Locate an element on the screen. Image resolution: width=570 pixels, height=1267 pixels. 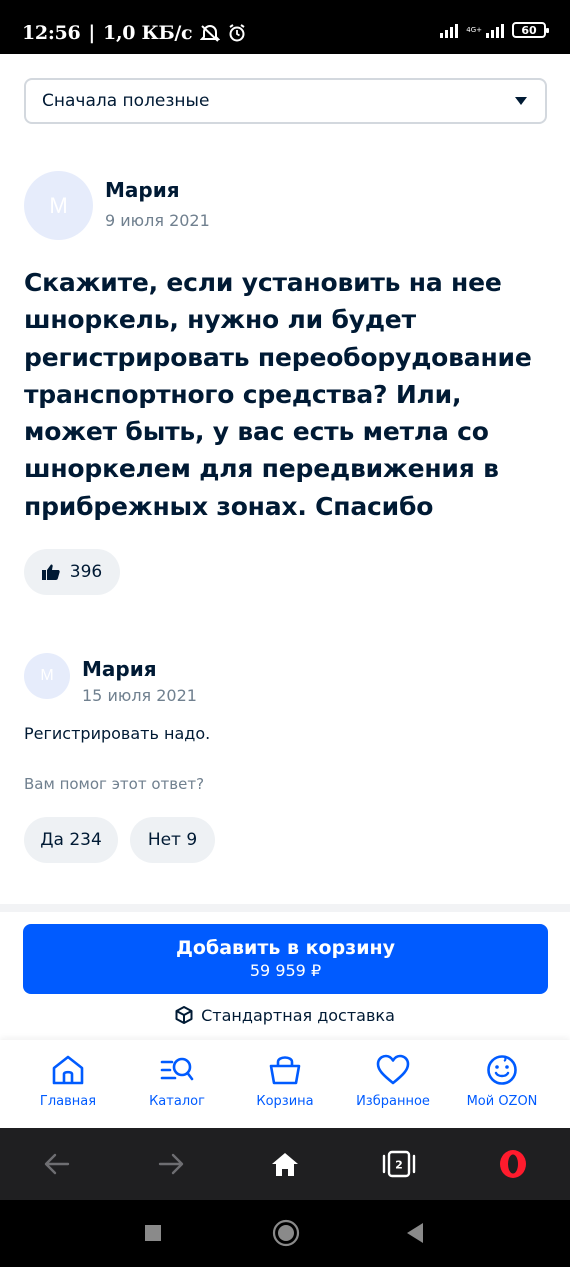
review-date: 9 июля 2021 is located at coordinates (157, 220).